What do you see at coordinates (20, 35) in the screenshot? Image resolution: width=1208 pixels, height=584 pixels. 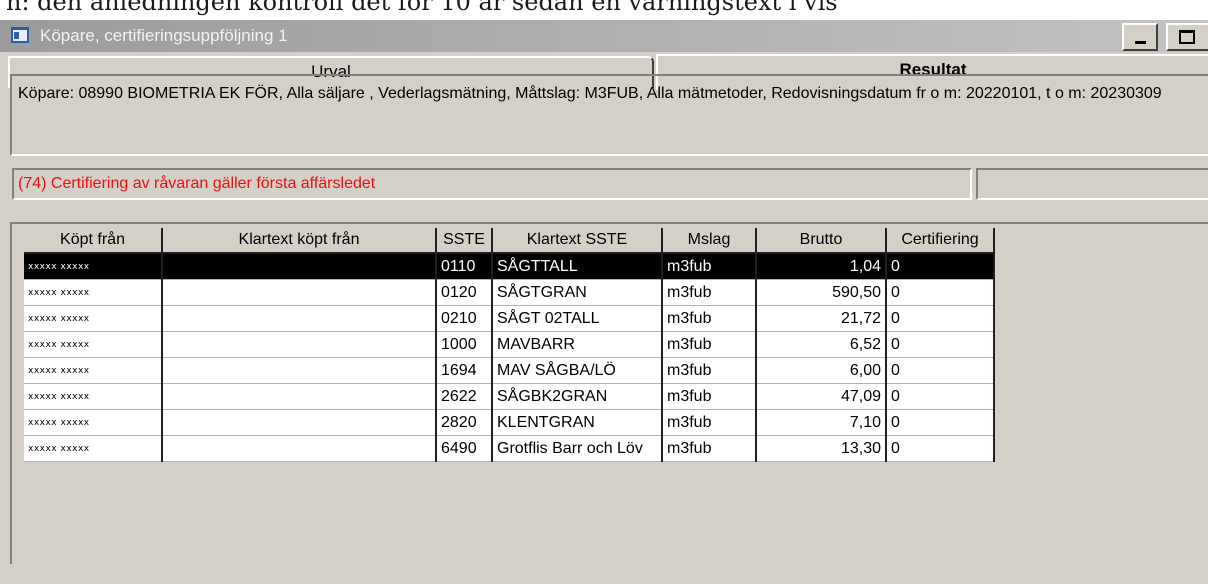 I see `app-window-icon` at bounding box center [20, 35].